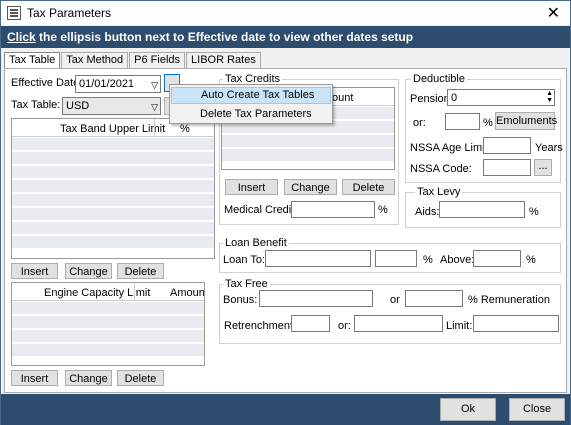 This screenshot has width=571, height=425. Describe the element at coordinates (482, 209) in the screenshot. I see `aids-field` at that location.